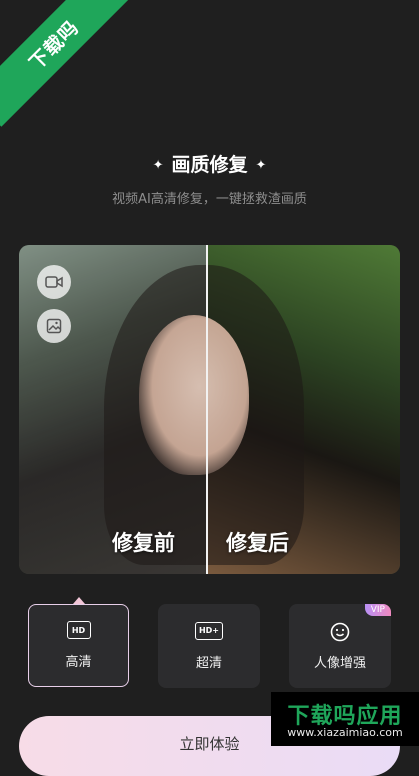 This screenshot has width=419, height=776. Describe the element at coordinates (257, 543) in the screenshot. I see `after-label: 修复后` at that location.